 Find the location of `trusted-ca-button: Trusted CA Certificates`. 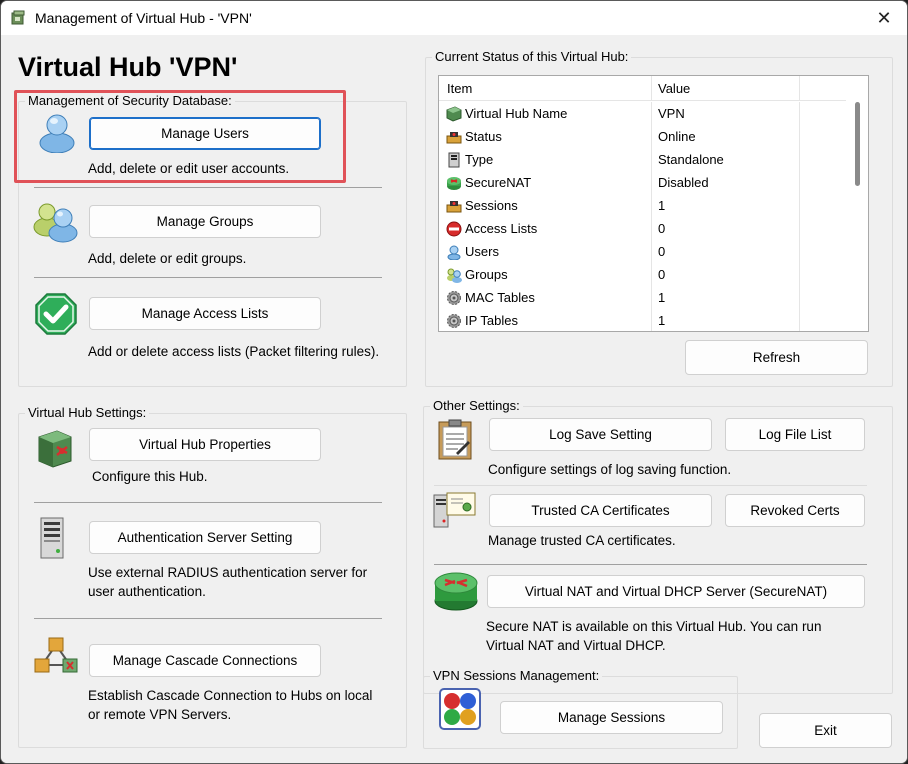

trusted-ca-button: Trusted CA Certificates is located at coordinates (600, 510).